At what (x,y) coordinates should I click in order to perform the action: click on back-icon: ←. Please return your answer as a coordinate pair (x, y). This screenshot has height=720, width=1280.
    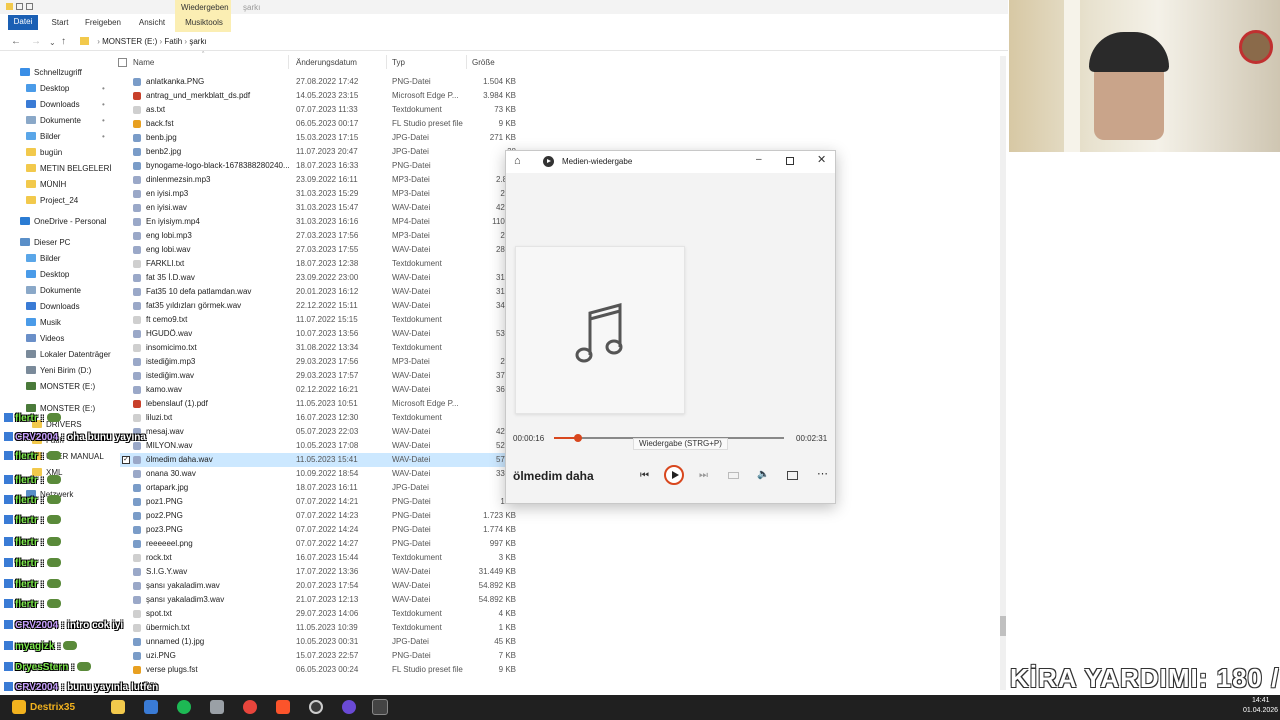
    Looking at the image, I should click on (16, 41).